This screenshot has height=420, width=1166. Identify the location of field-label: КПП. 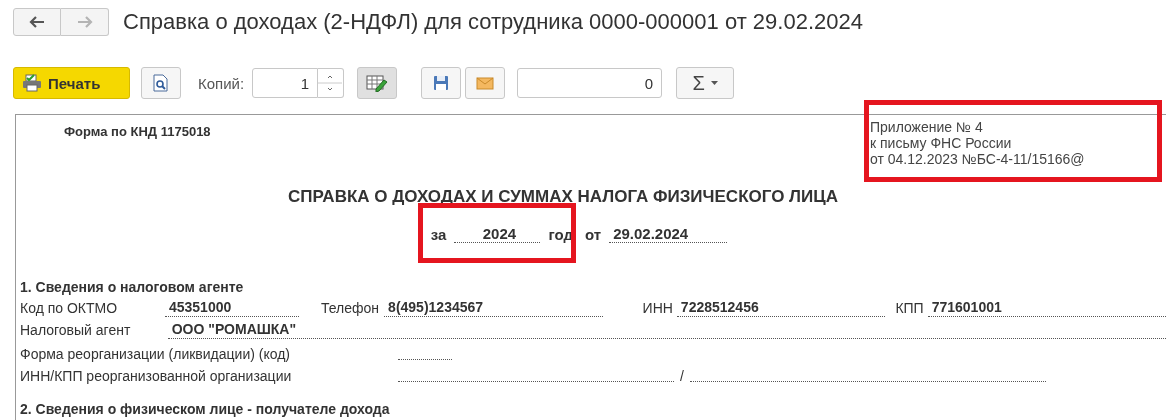
(909, 308).